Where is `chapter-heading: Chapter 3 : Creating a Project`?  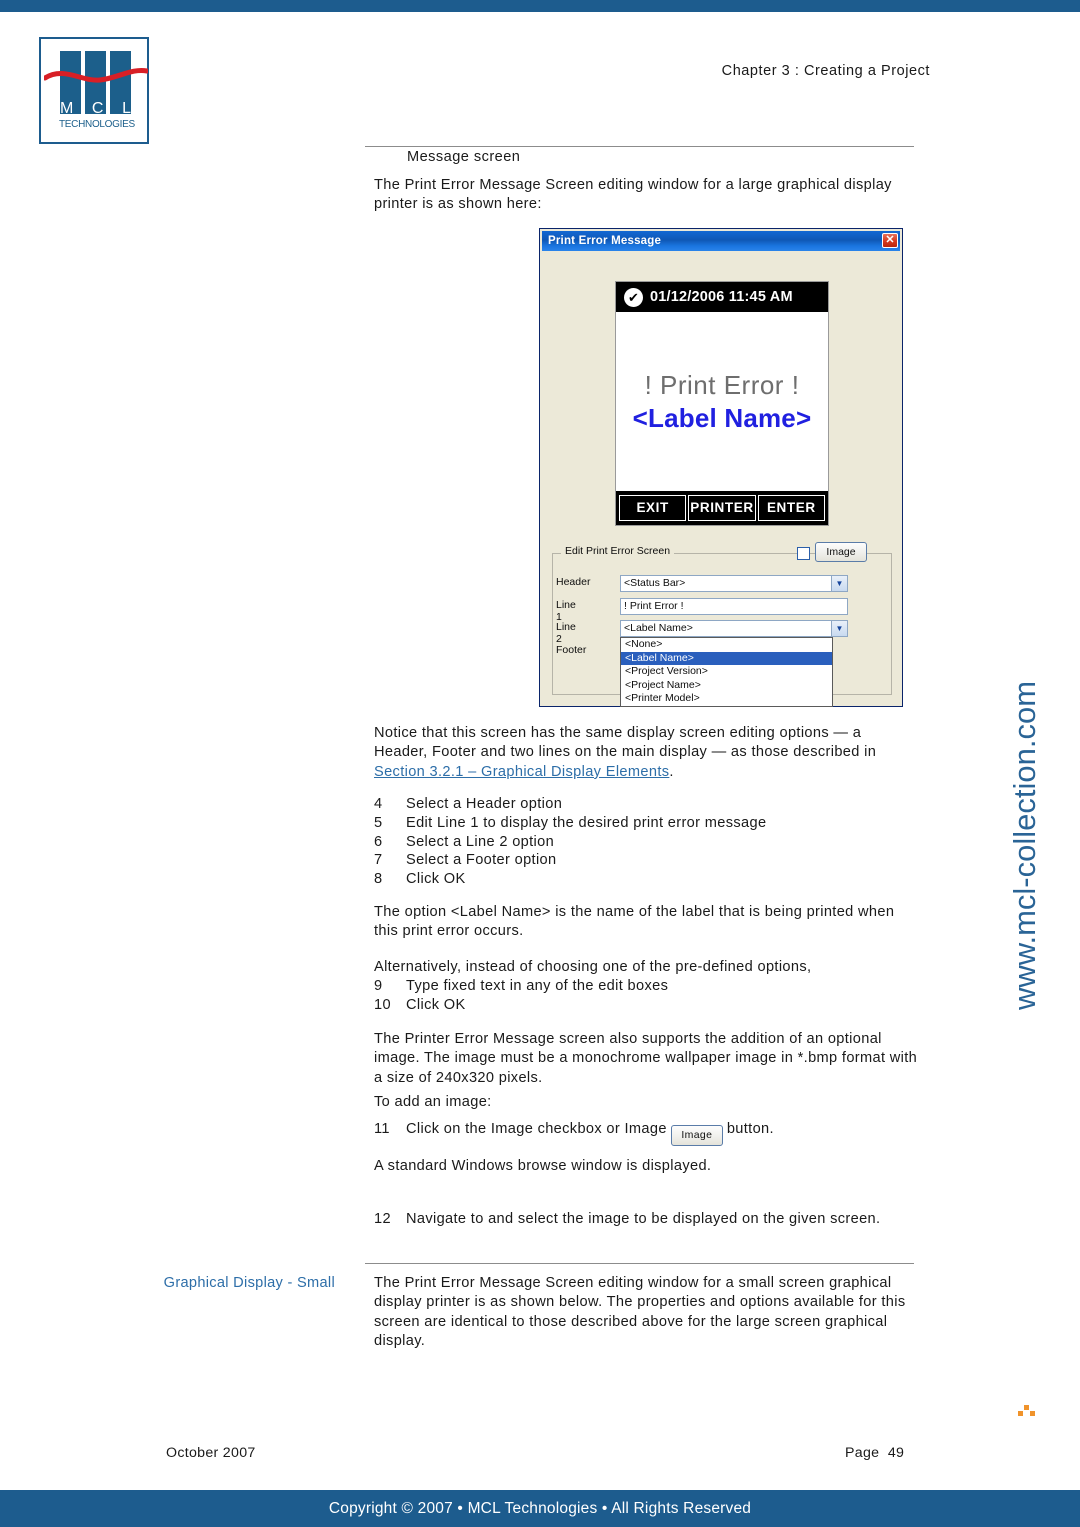 chapter-heading: Chapter 3 : Creating a Project is located at coordinates (825, 71).